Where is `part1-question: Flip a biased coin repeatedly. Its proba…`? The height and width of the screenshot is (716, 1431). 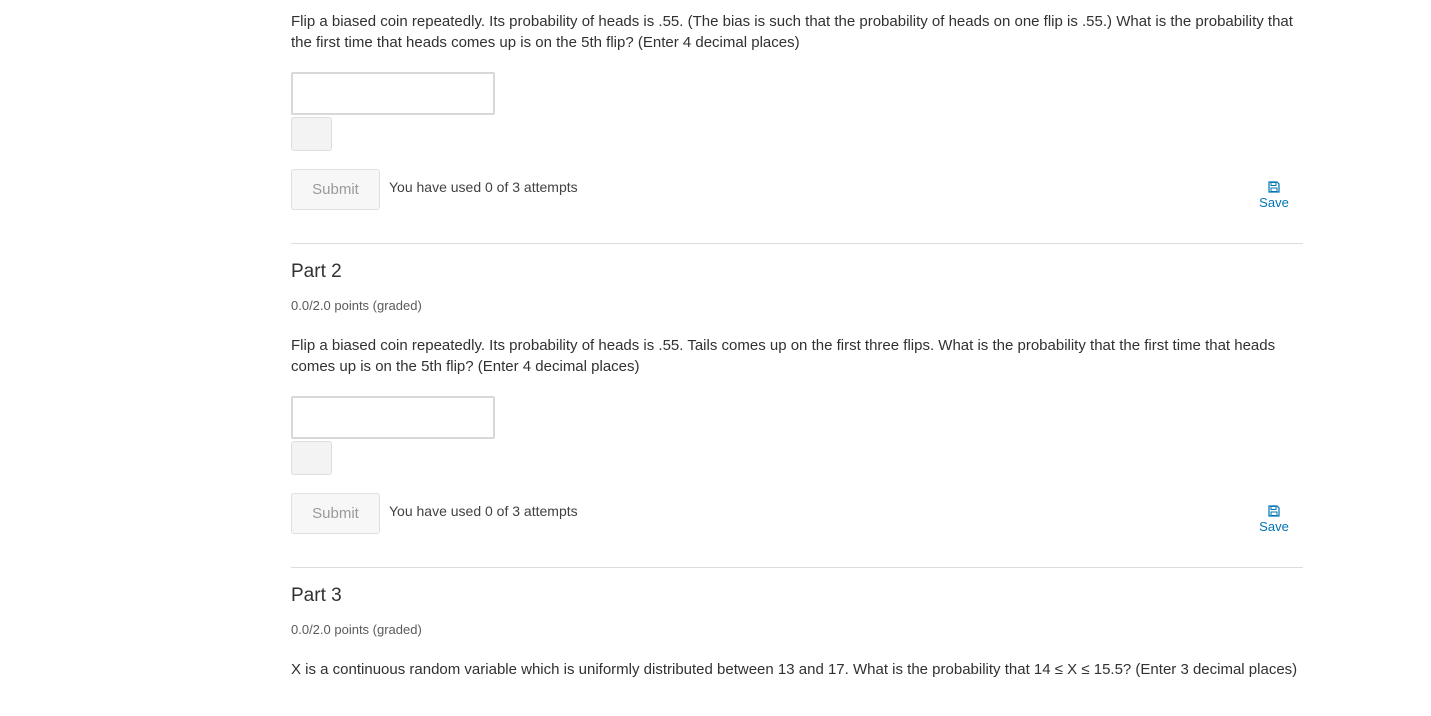
part1-question: Flip a biased coin repeatedly. Its proba… is located at coordinates (792, 32).